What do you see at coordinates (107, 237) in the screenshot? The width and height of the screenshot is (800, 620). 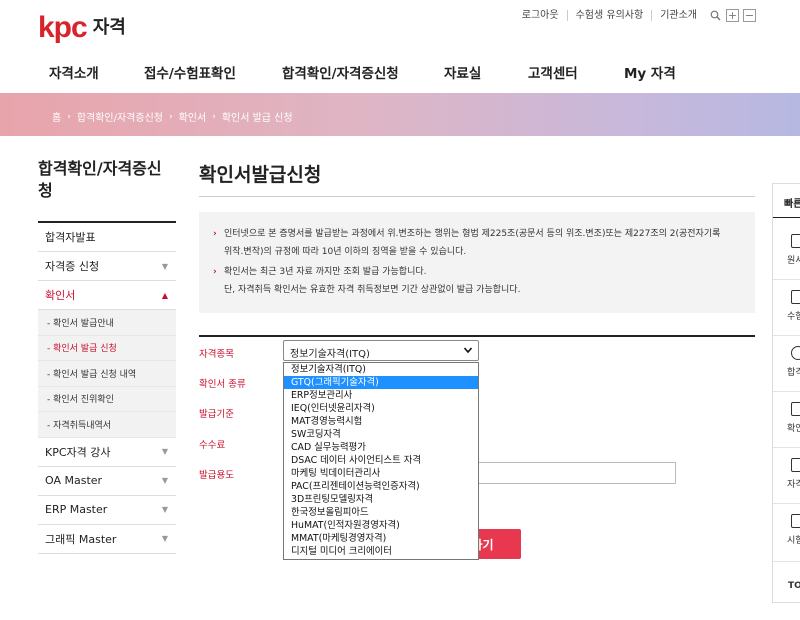 I see `sidebar-item-pass-announcement: 합격자발표` at bounding box center [107, 237].